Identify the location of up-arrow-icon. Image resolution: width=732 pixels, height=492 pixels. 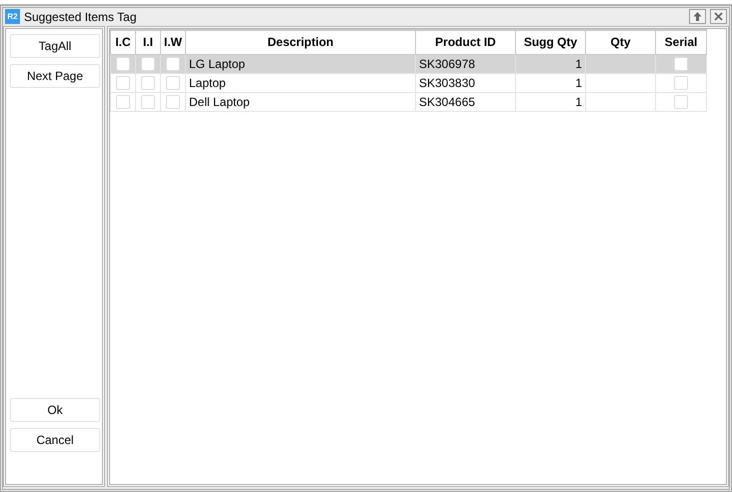
(697, 16).